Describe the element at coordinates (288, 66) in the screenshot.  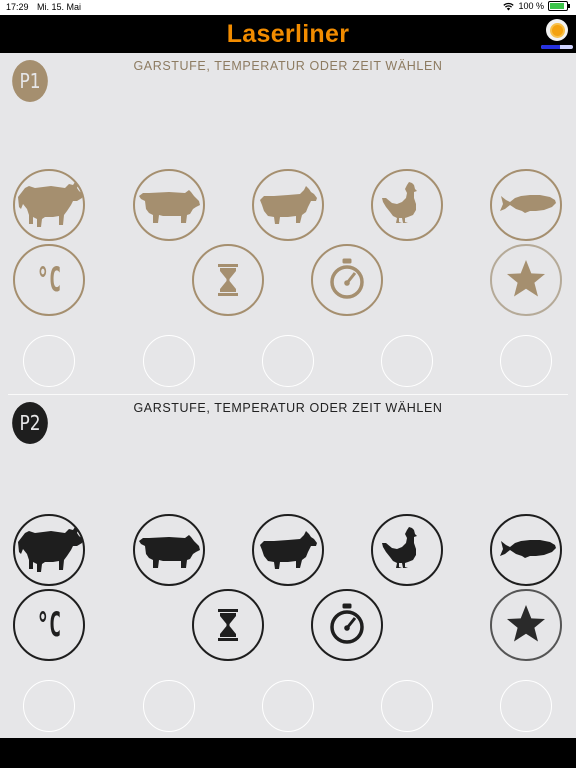
I see `probe-1-title: GARSTUFE, TEMPERATUR ODER ZEIT WÄHLEN` at that location.